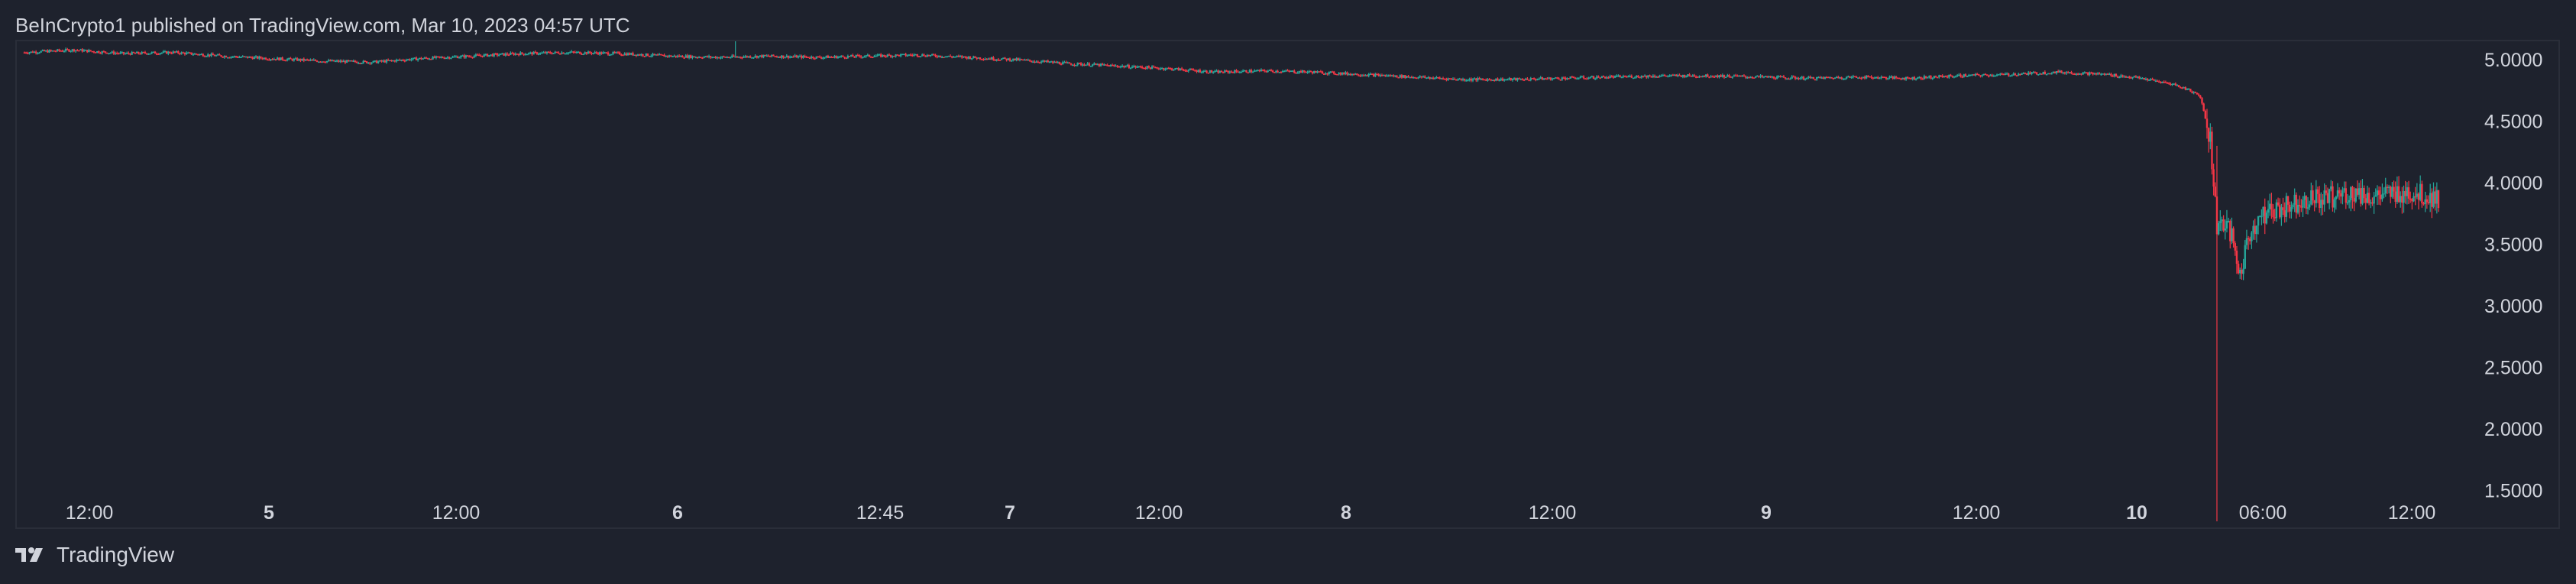 The image size is (2576, 584). I want to click on time-tick-label: 06:00, so click(2263, 513).